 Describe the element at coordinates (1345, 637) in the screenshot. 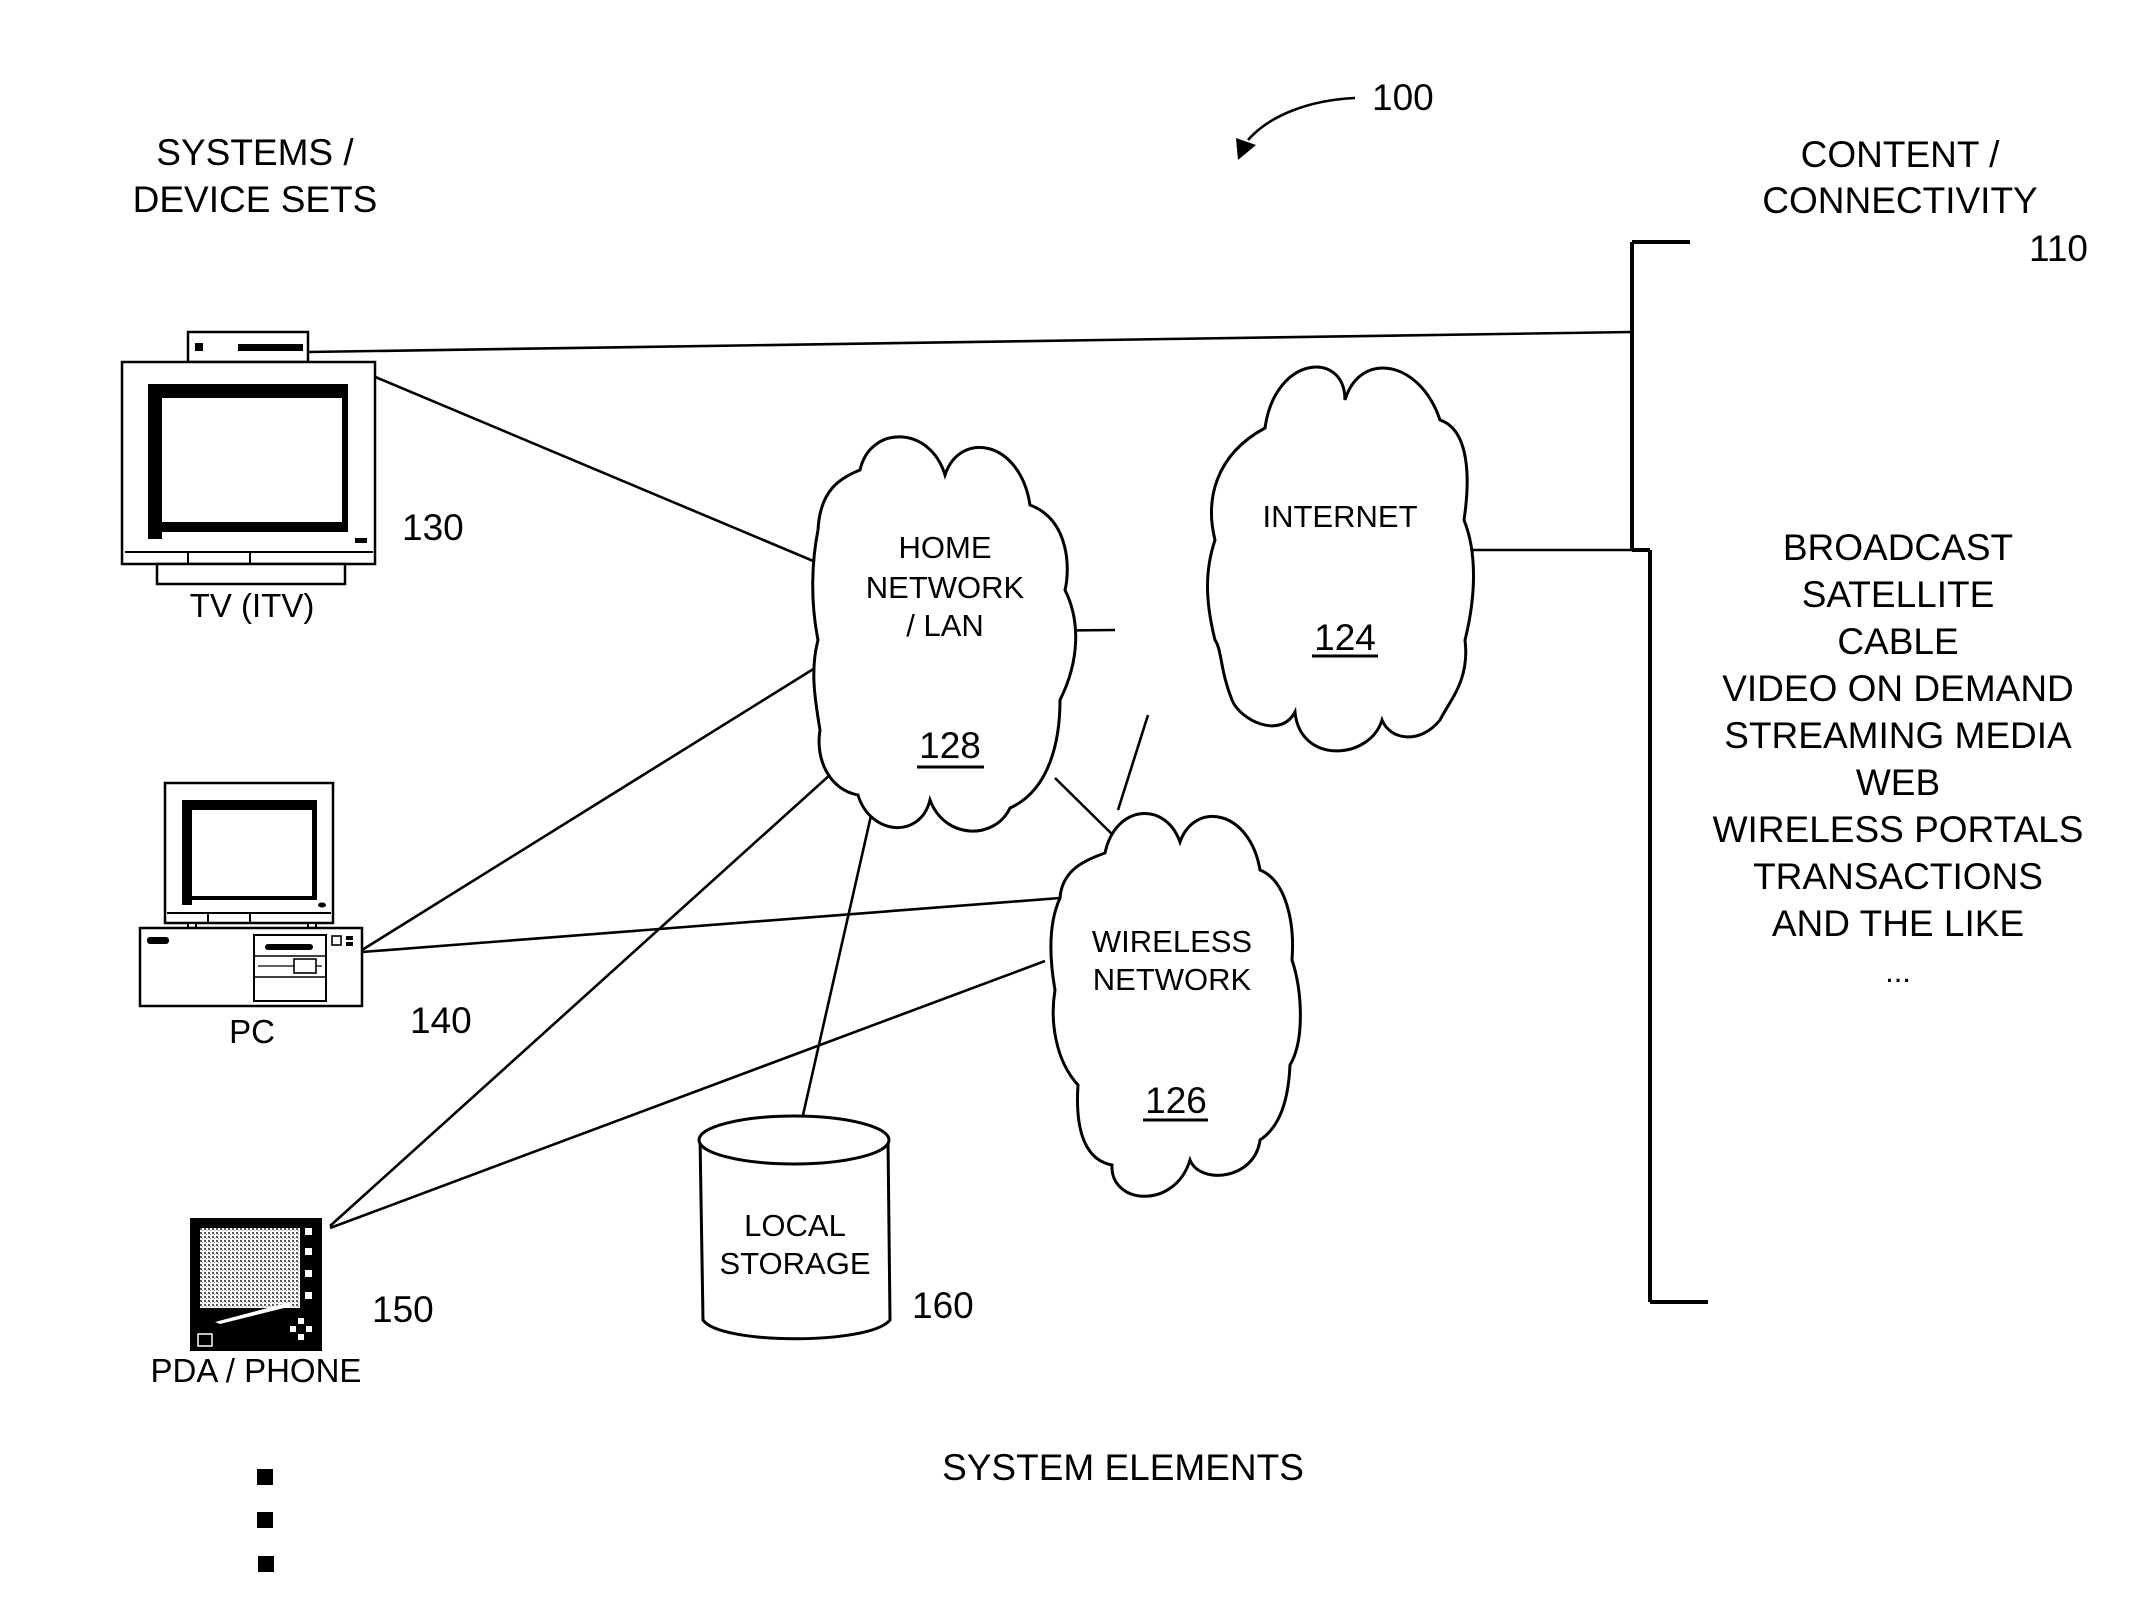

I see `internet-ref: 124` at that location.